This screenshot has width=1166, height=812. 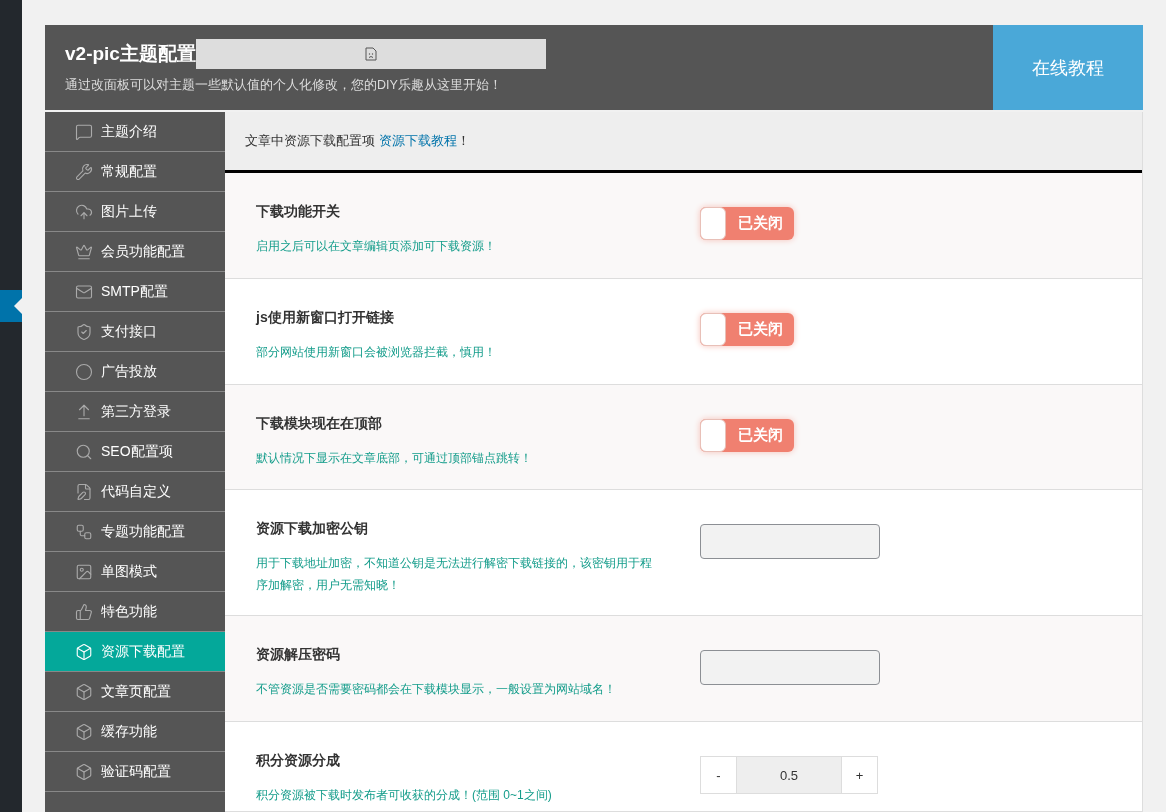 What do you see at coordinates (298, 655) in the screenshot?
I see `setting-title: 资源解压密码` at bounding box center [298, 655].